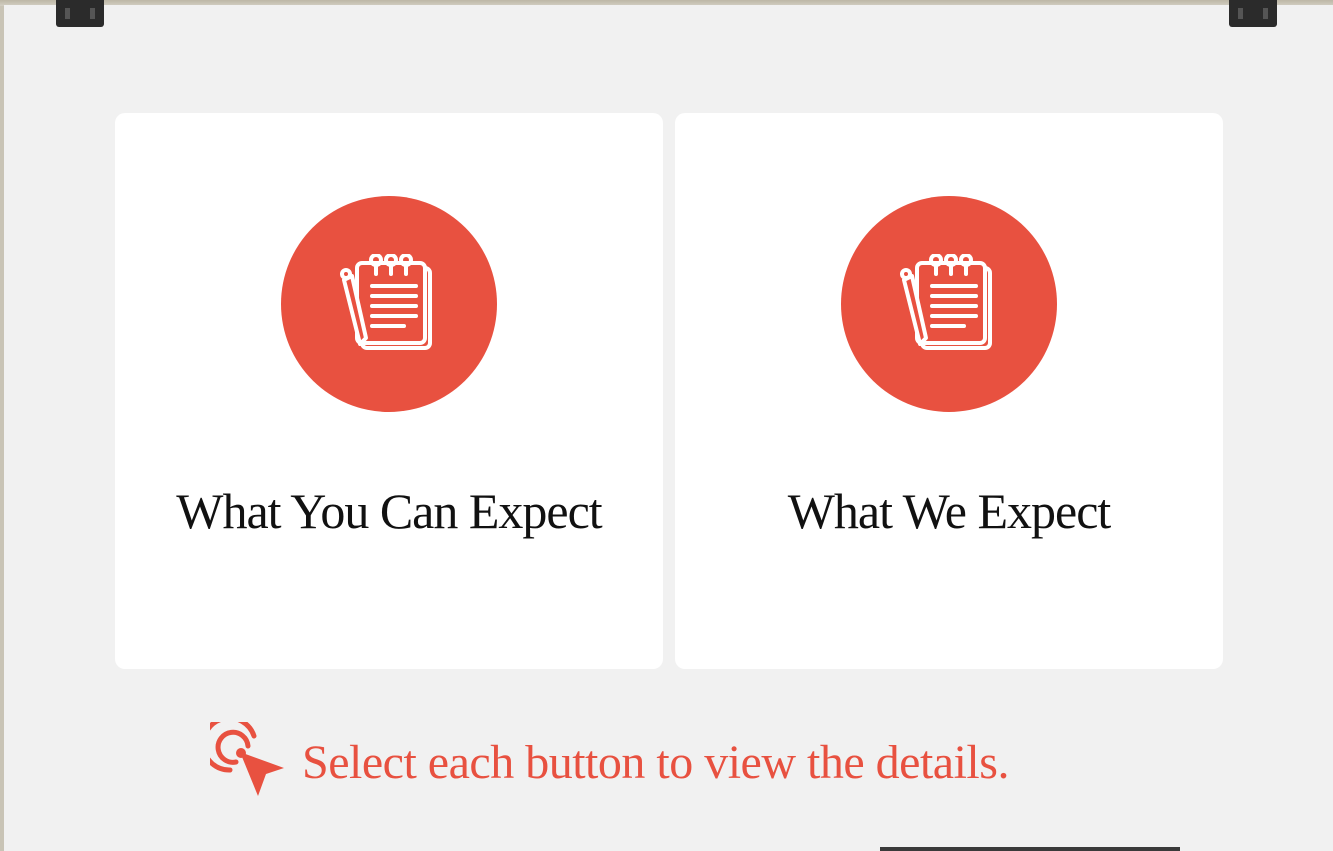  What do you see at coordinates (1030, 849) in the screenshot?
I see `board-bottom-edge` at bounding box center [1030, 849].